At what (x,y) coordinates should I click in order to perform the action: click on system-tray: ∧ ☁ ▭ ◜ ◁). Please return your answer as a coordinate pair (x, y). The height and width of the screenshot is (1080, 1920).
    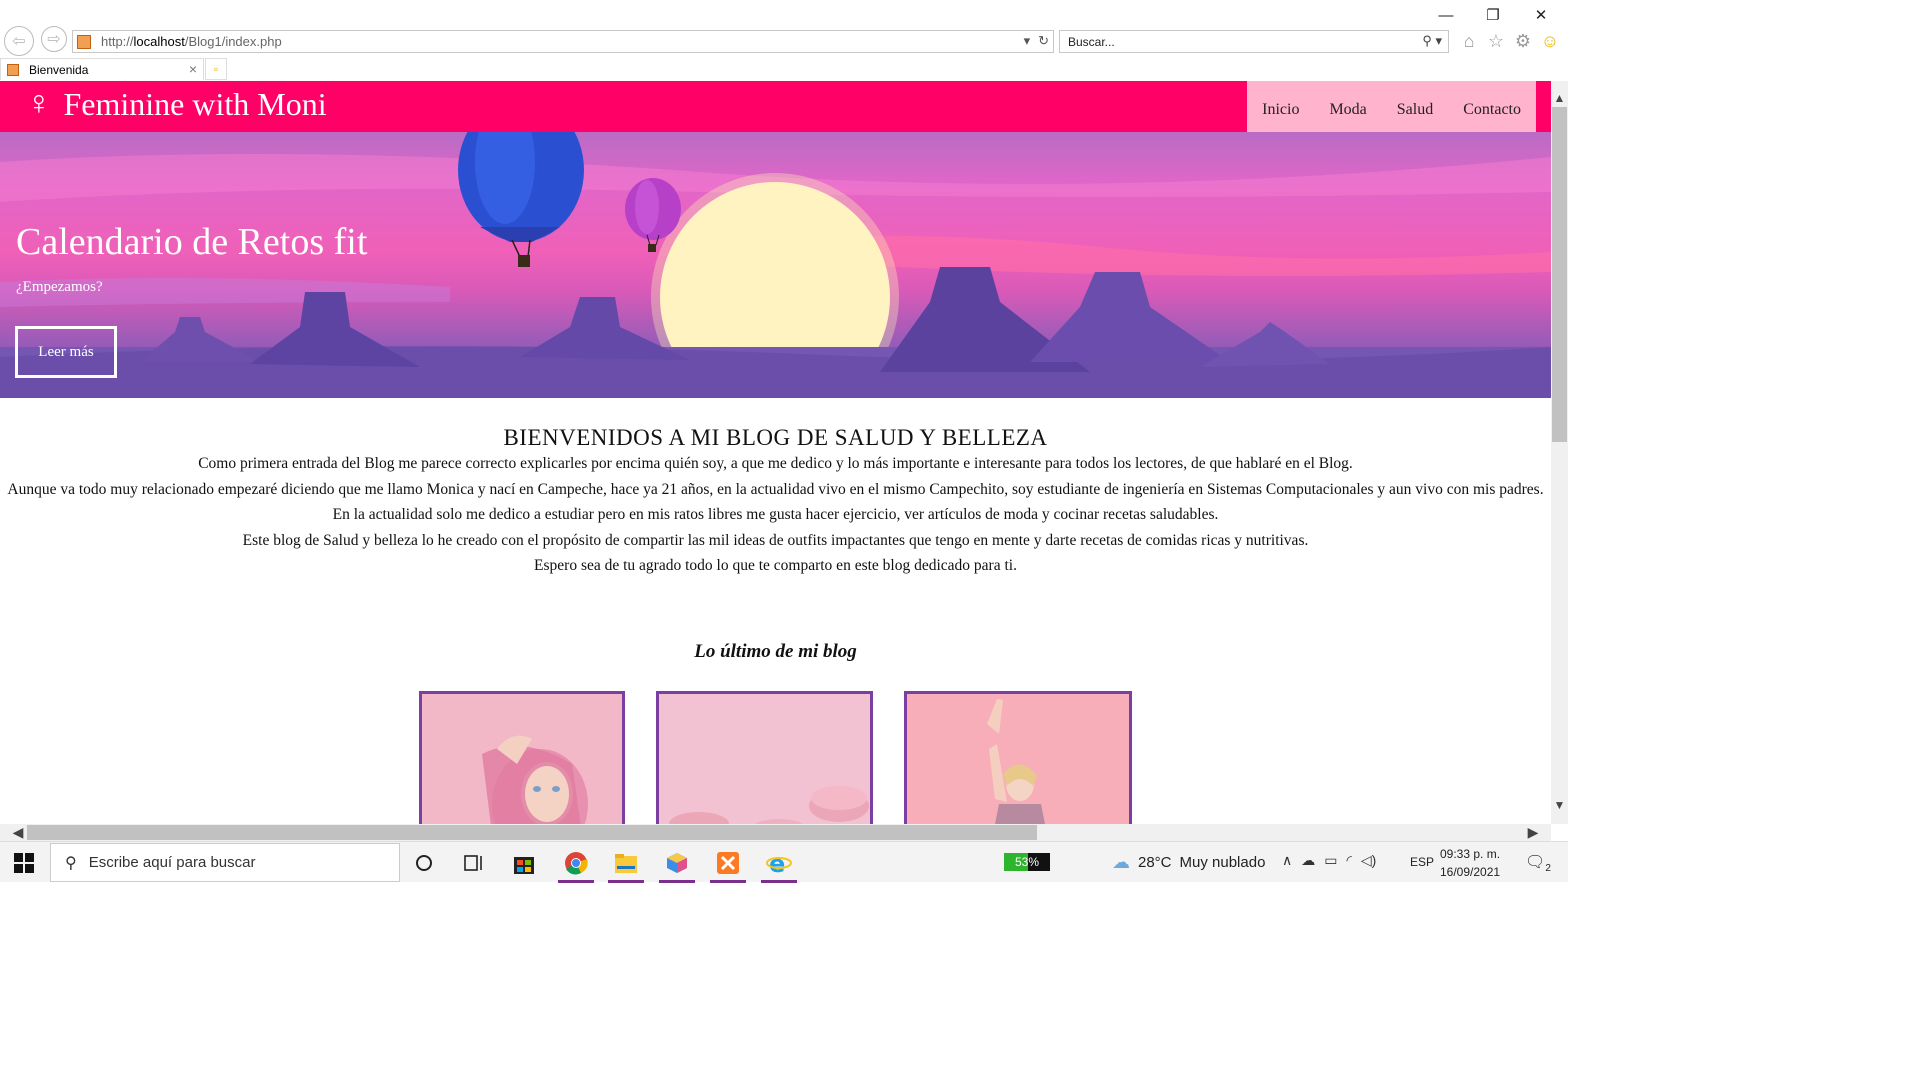
    Looking at the image, I should click on (1329, 860).